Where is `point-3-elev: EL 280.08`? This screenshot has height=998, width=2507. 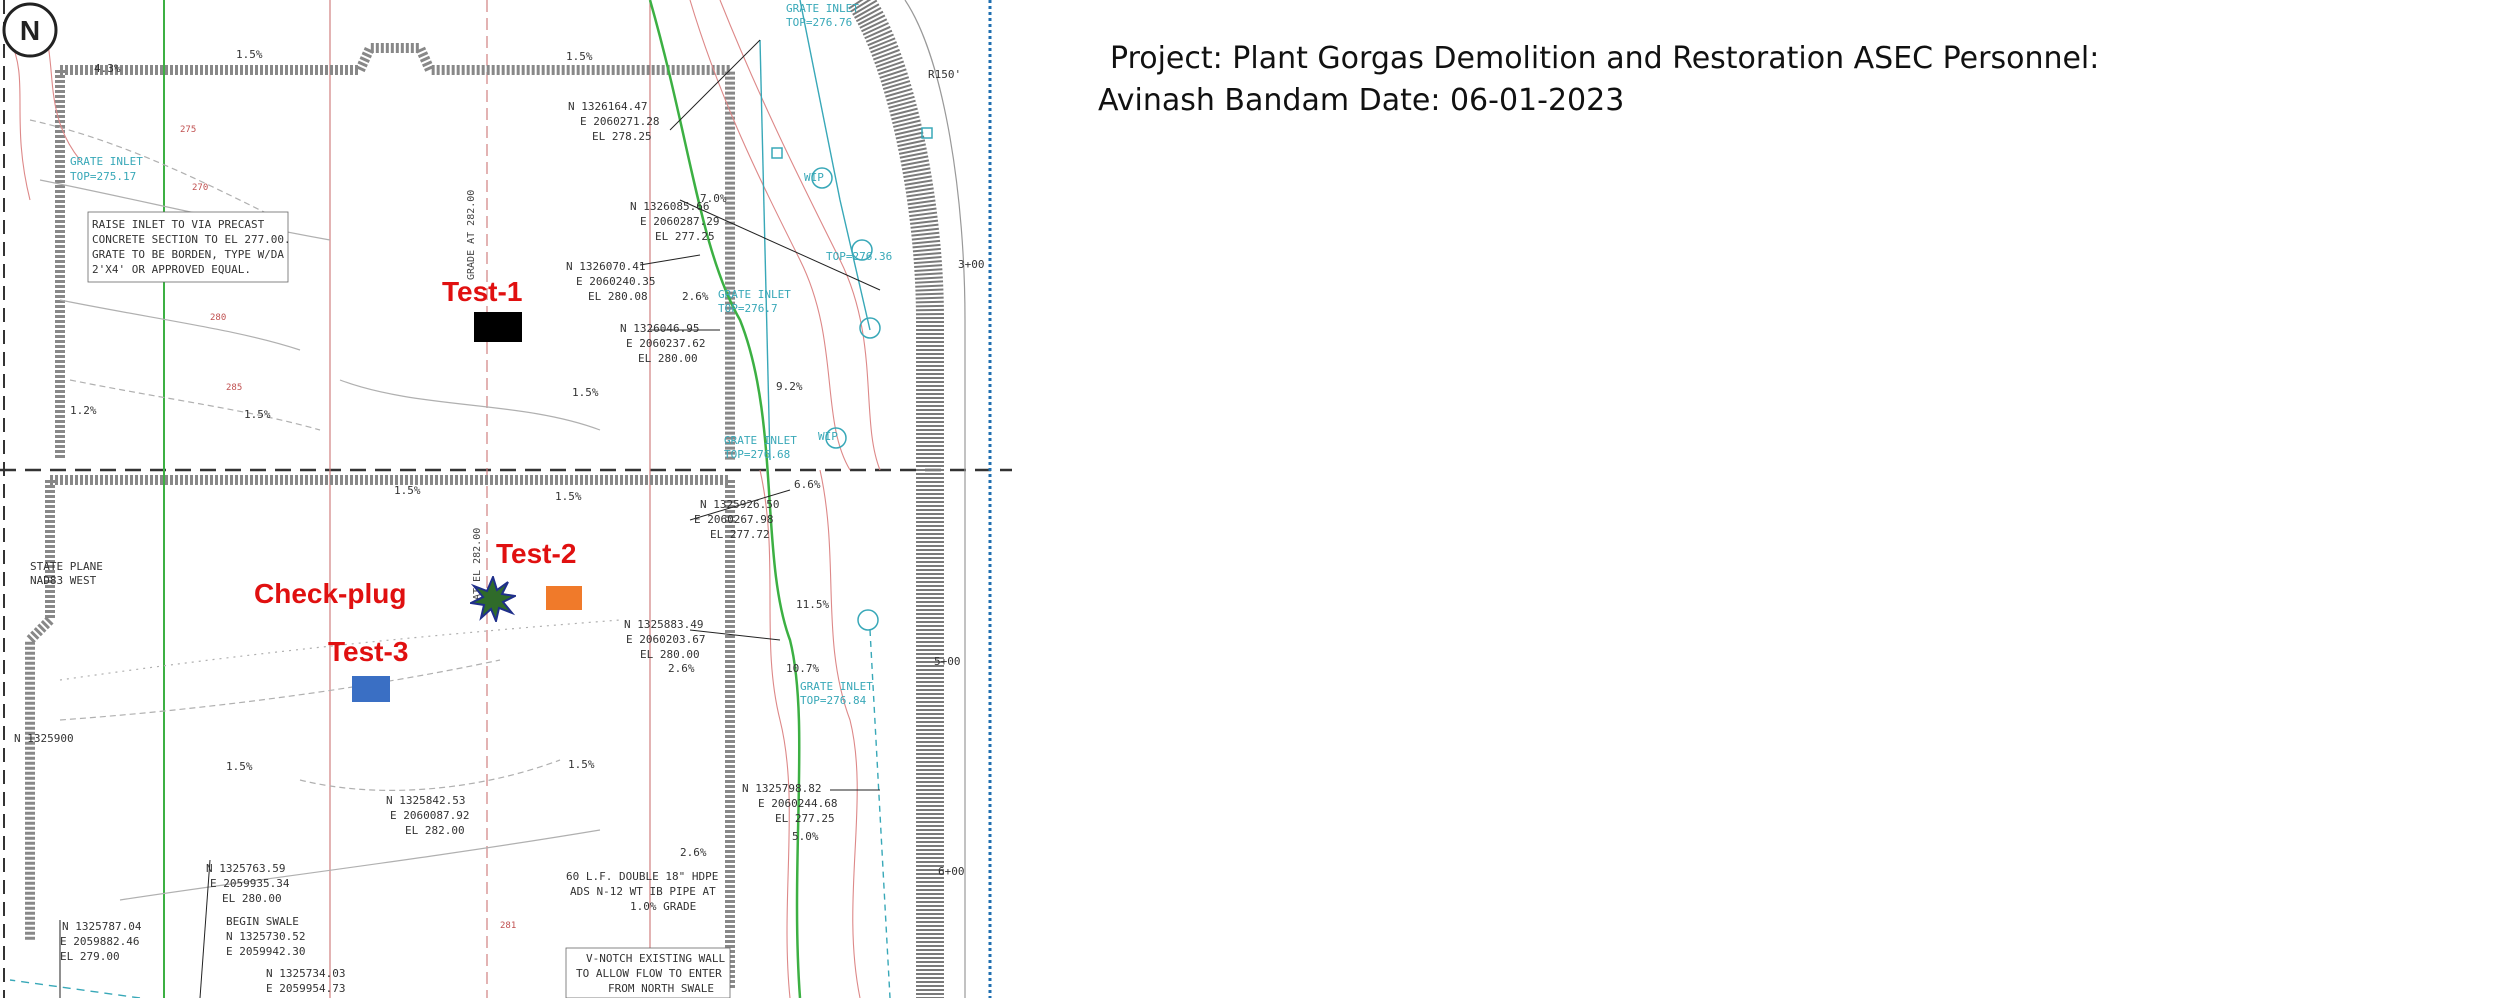 point-3-elev: EL 280.08 is located at coordinates (618, 296).